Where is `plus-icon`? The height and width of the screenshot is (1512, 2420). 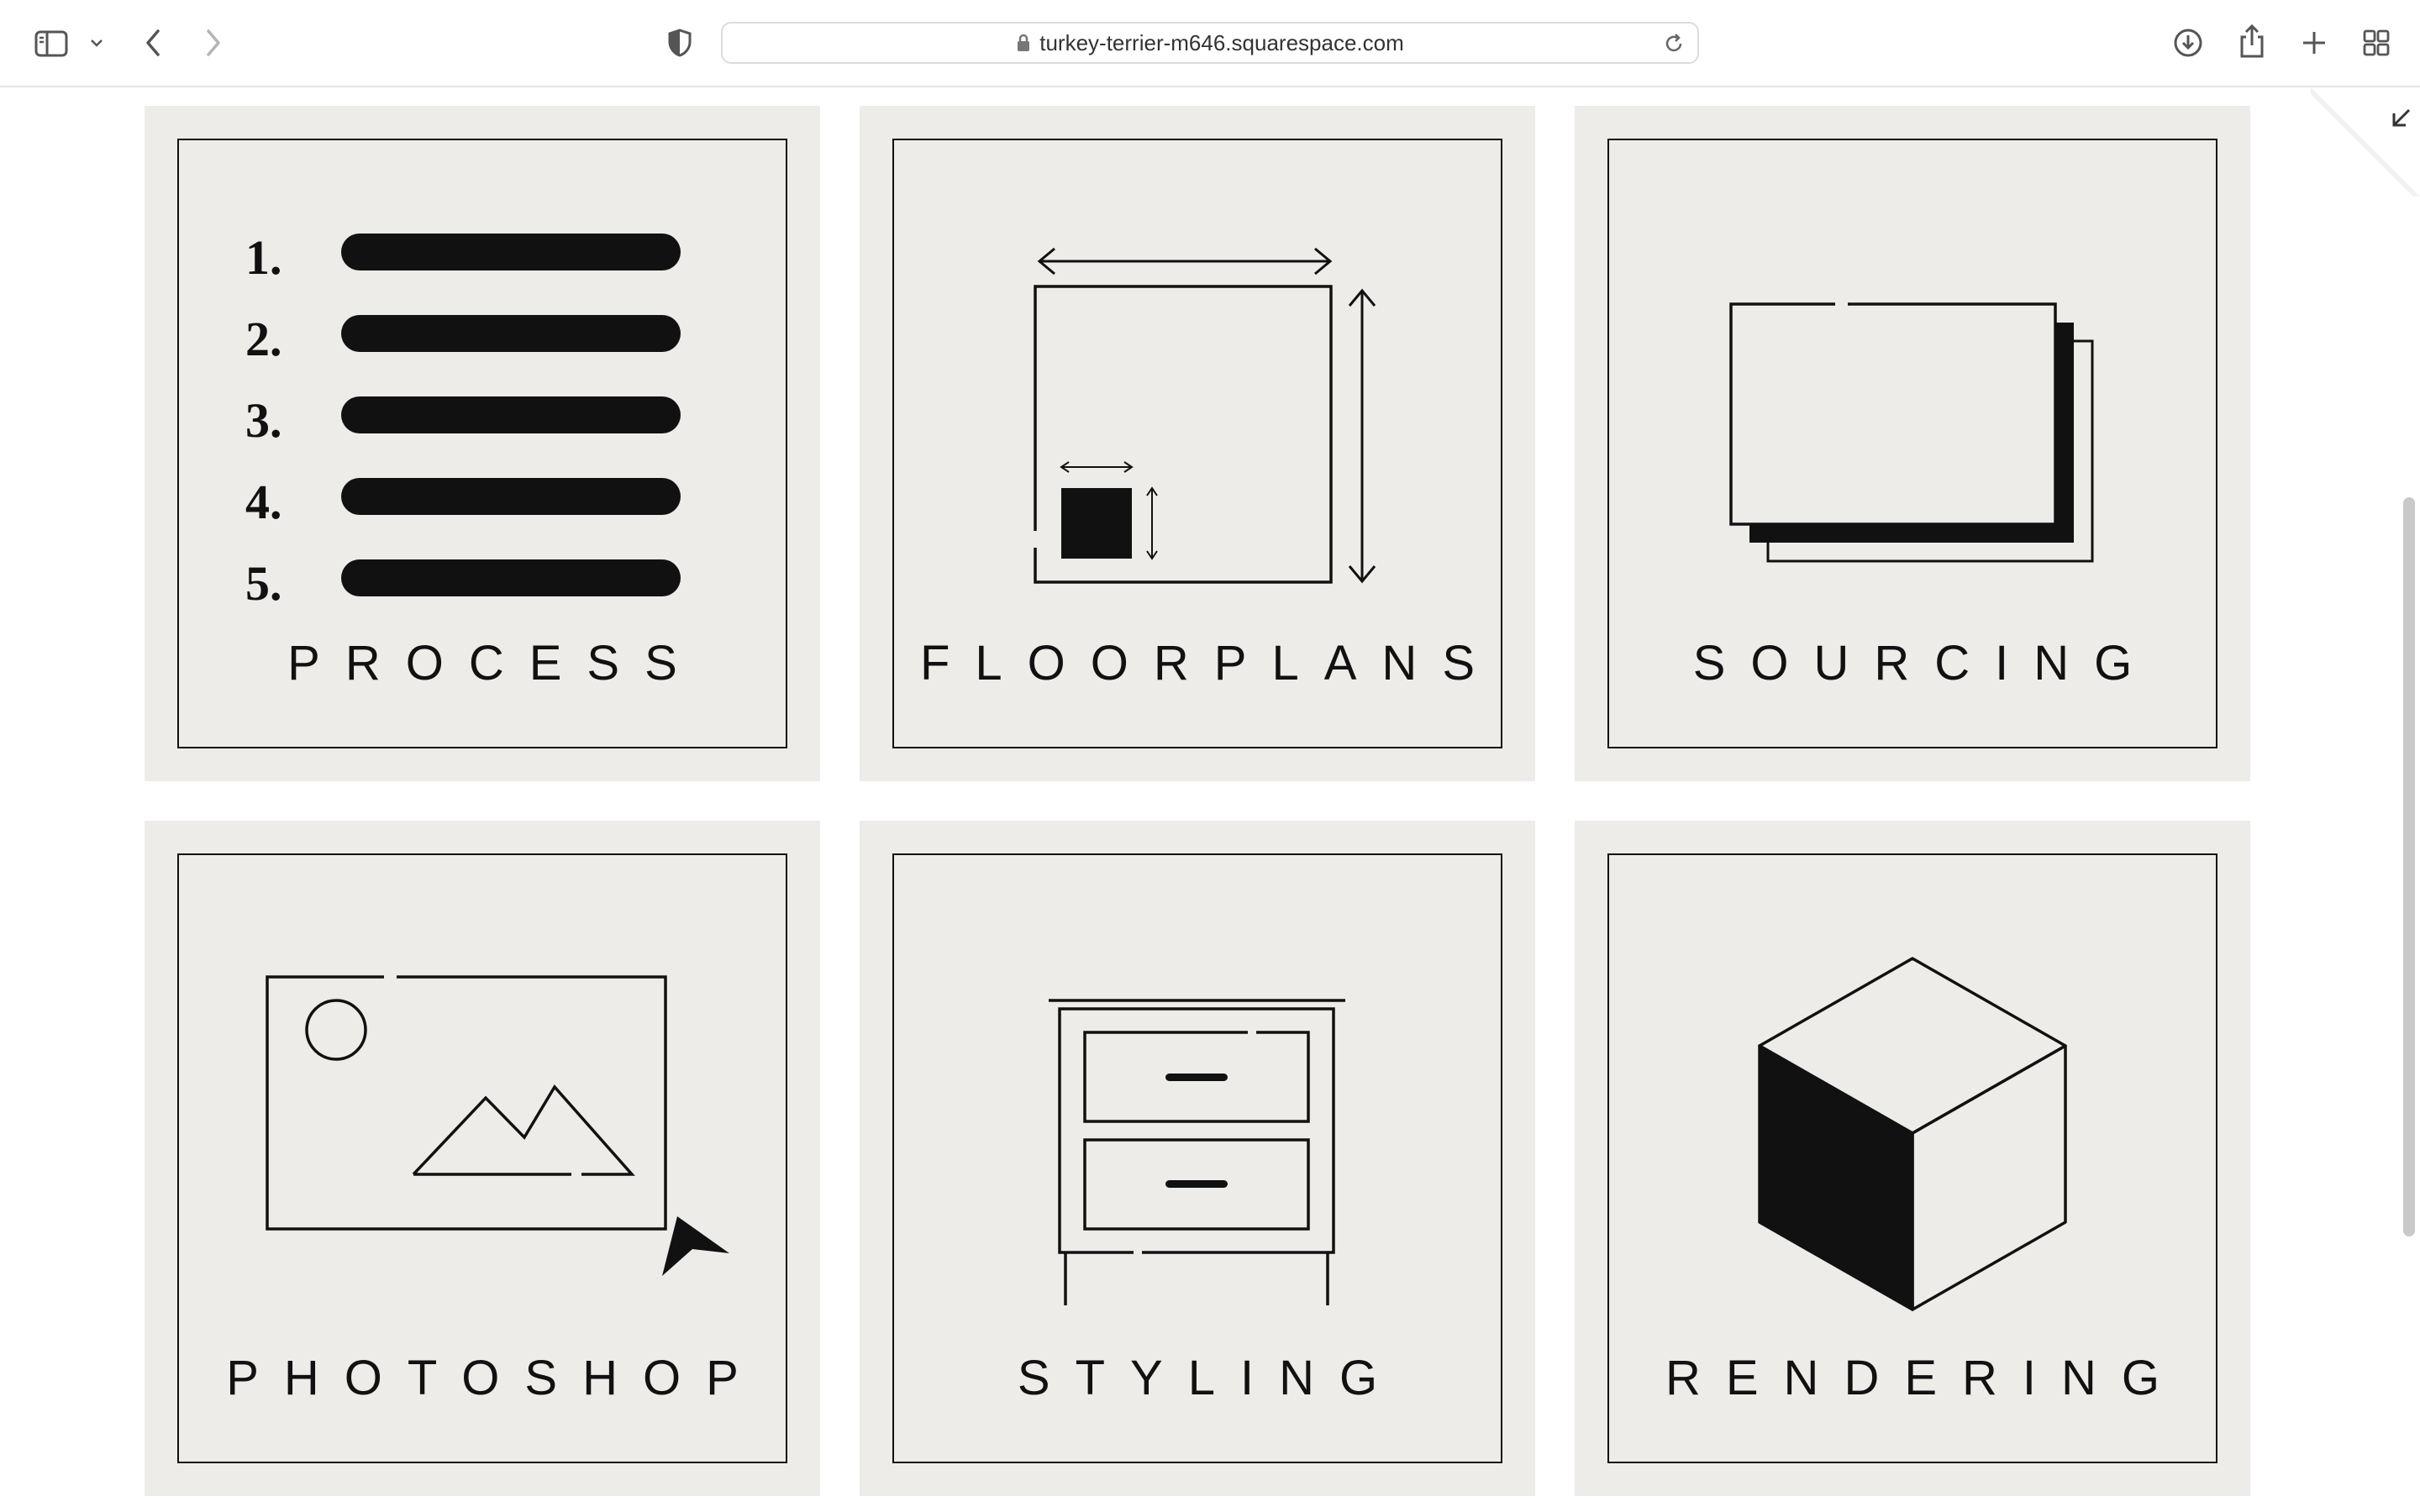 plus-icon is located at coordinates (2314, 42).